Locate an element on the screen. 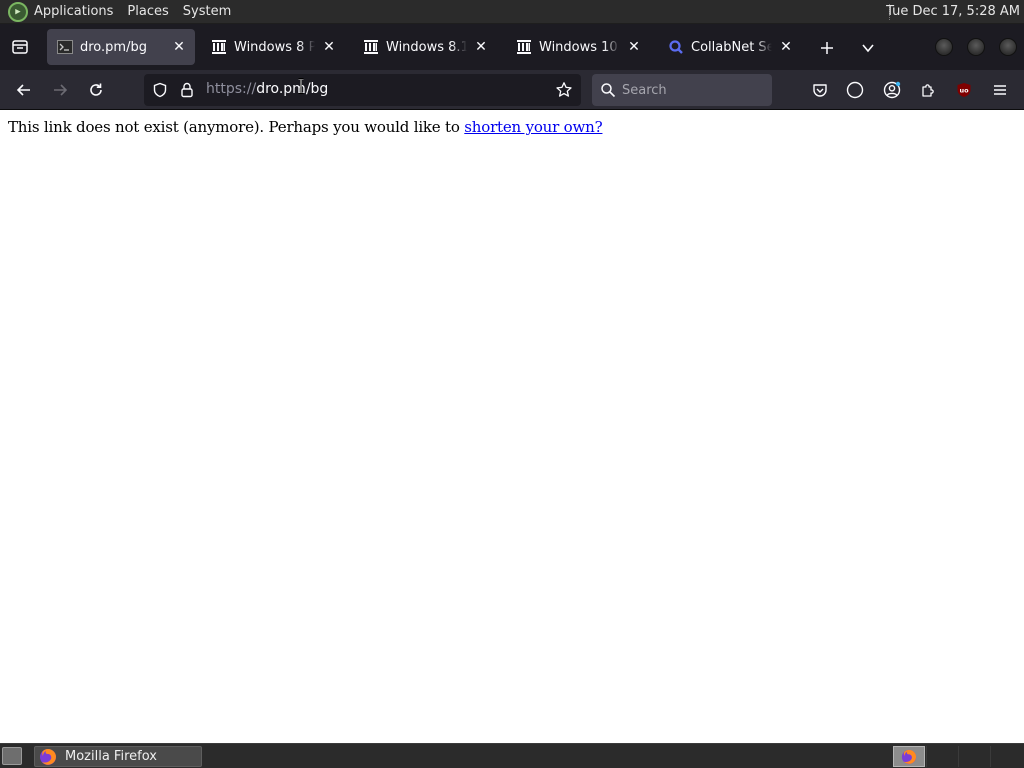 This screenshot has height=768, width=1024. tab-title: dro.pm/bg is located at coordinates (113, 47).